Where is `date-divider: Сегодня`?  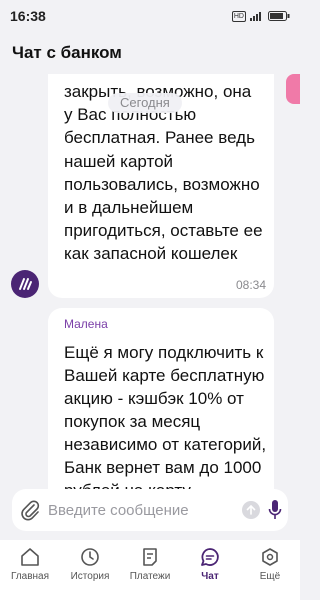
date-divider: Сегодня is located at coordinates (145, 103).